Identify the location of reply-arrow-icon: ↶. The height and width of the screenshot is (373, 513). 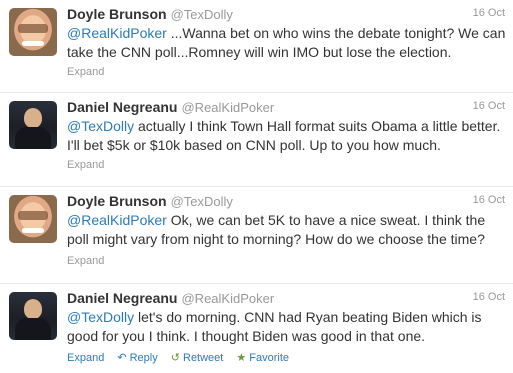
(122, 358).